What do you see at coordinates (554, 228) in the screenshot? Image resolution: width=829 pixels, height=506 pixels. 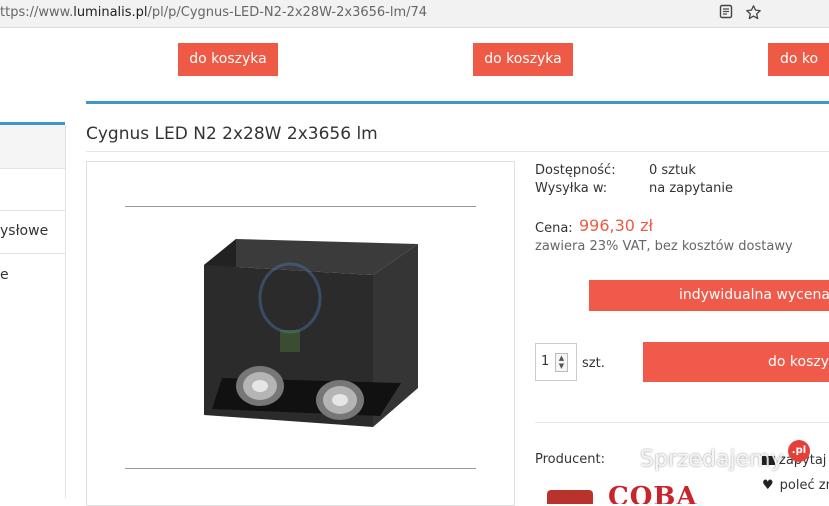 I see `price-label: Cena:` at bounding box center [554, 228].